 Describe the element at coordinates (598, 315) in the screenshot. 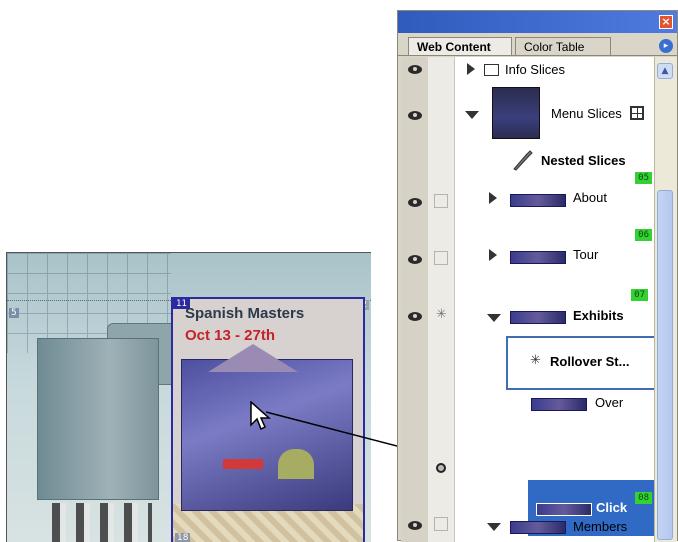

I see `list-item-label: Exhibits` at that location.